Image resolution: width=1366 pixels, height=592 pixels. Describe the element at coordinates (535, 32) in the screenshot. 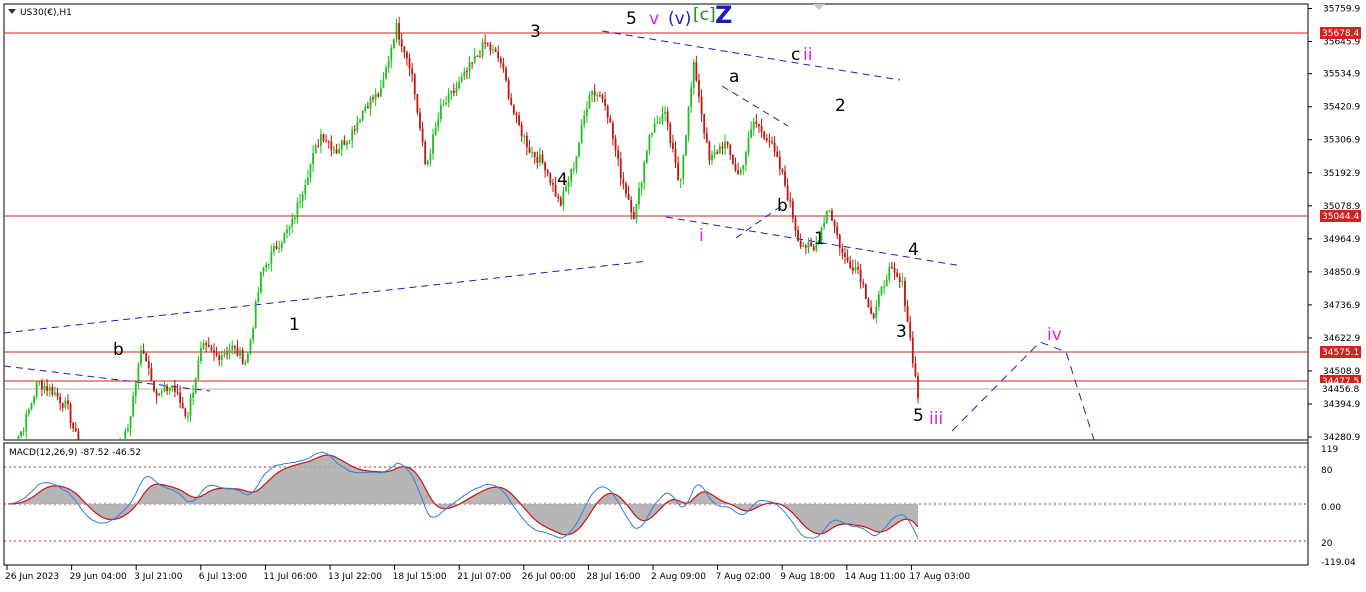

I see `wave-label-3-top: 3` at that location.